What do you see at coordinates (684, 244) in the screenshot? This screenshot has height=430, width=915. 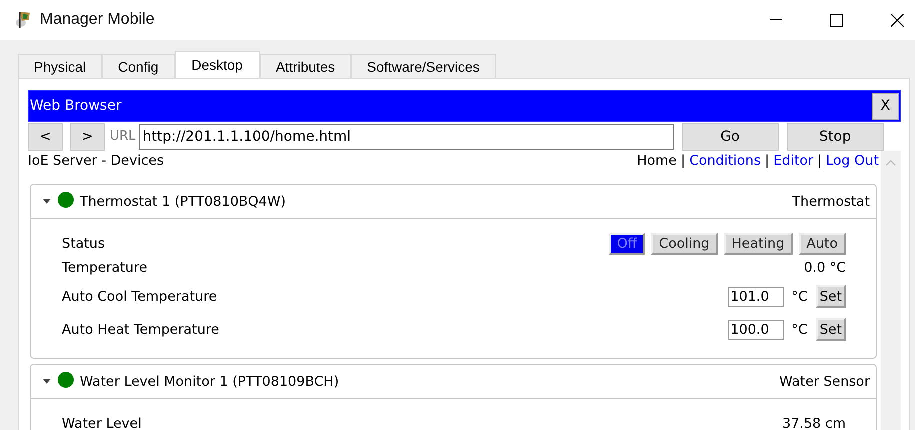 I see `mode-button: Cooling` at bounding box center [684, 244].